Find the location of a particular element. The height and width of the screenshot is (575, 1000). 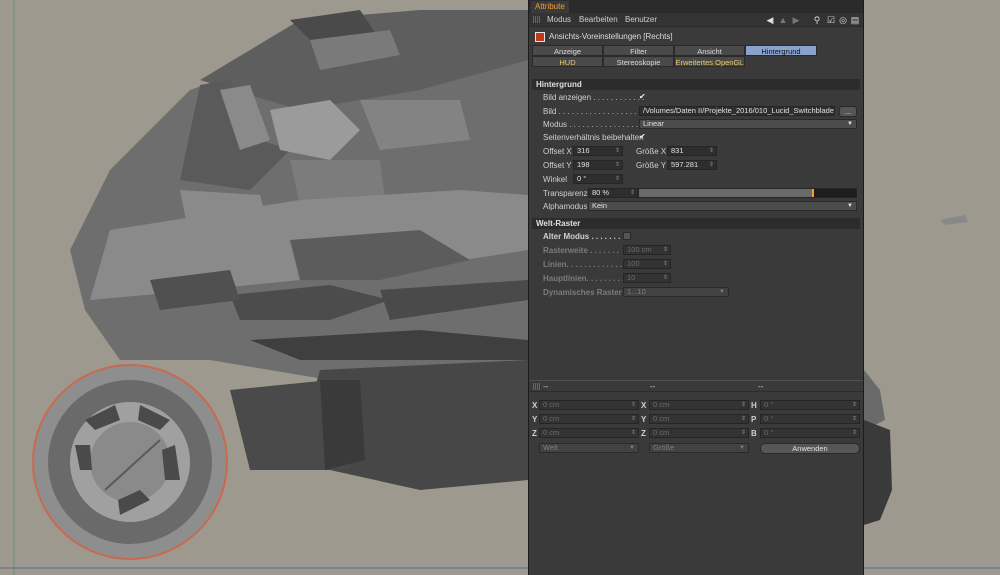

arrow-right-icon: ▶ is located at coordinates (796, 20).